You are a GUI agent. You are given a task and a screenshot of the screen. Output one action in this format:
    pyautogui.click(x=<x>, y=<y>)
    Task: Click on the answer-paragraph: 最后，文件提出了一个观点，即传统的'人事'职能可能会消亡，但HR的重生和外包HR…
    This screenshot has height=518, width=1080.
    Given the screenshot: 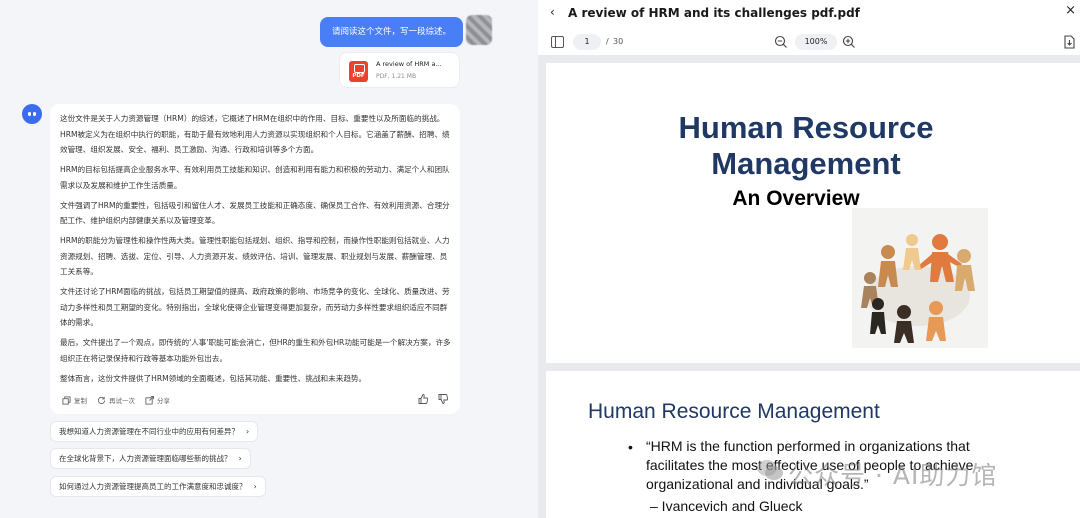 What is the action you would take?
    pyautogui.click(x=255, y=350)
    